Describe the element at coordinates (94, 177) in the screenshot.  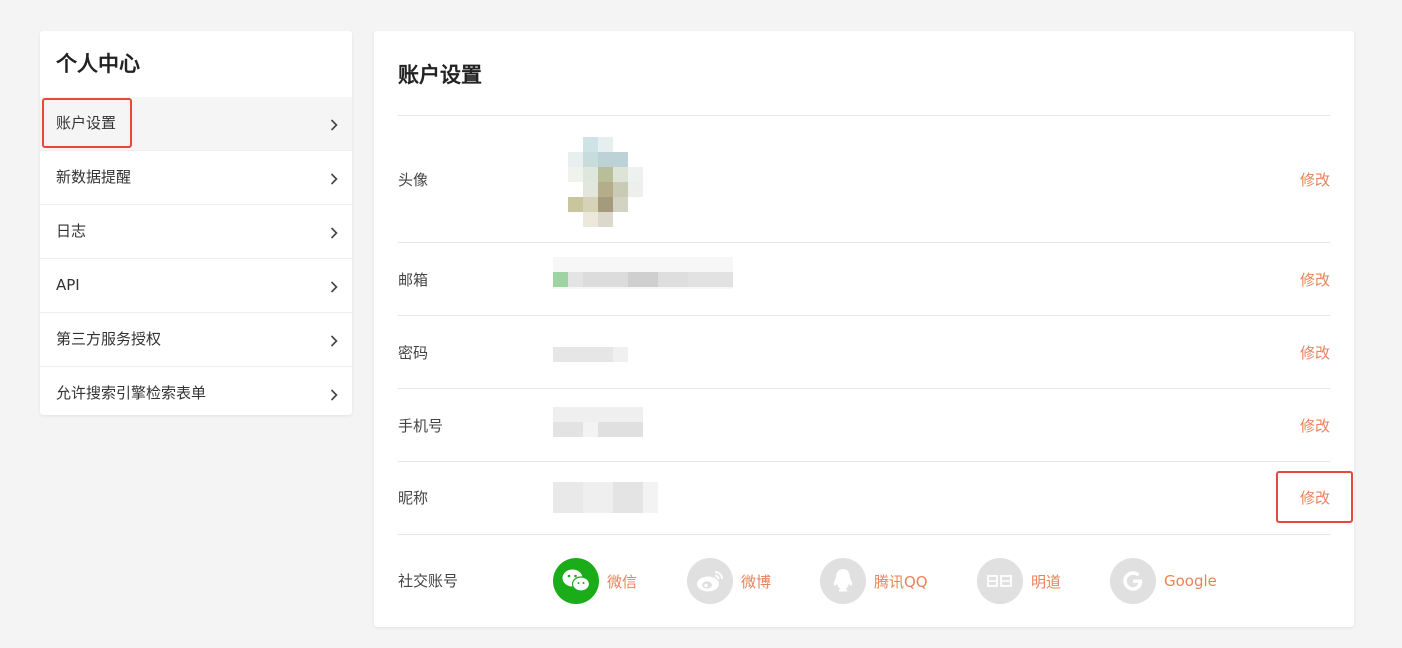
I see `sidebar-item-label: 新数据提醒` at that location.